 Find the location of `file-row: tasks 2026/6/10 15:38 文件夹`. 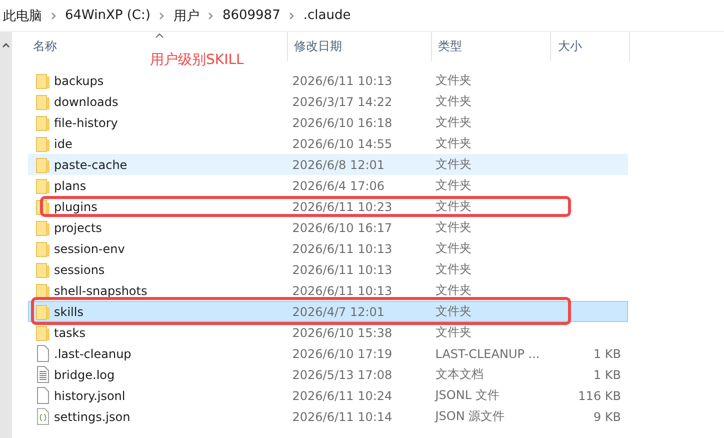

file-row: tasks 2026/6/10 15:38 文件夹 is located at coordinates (328, 332).